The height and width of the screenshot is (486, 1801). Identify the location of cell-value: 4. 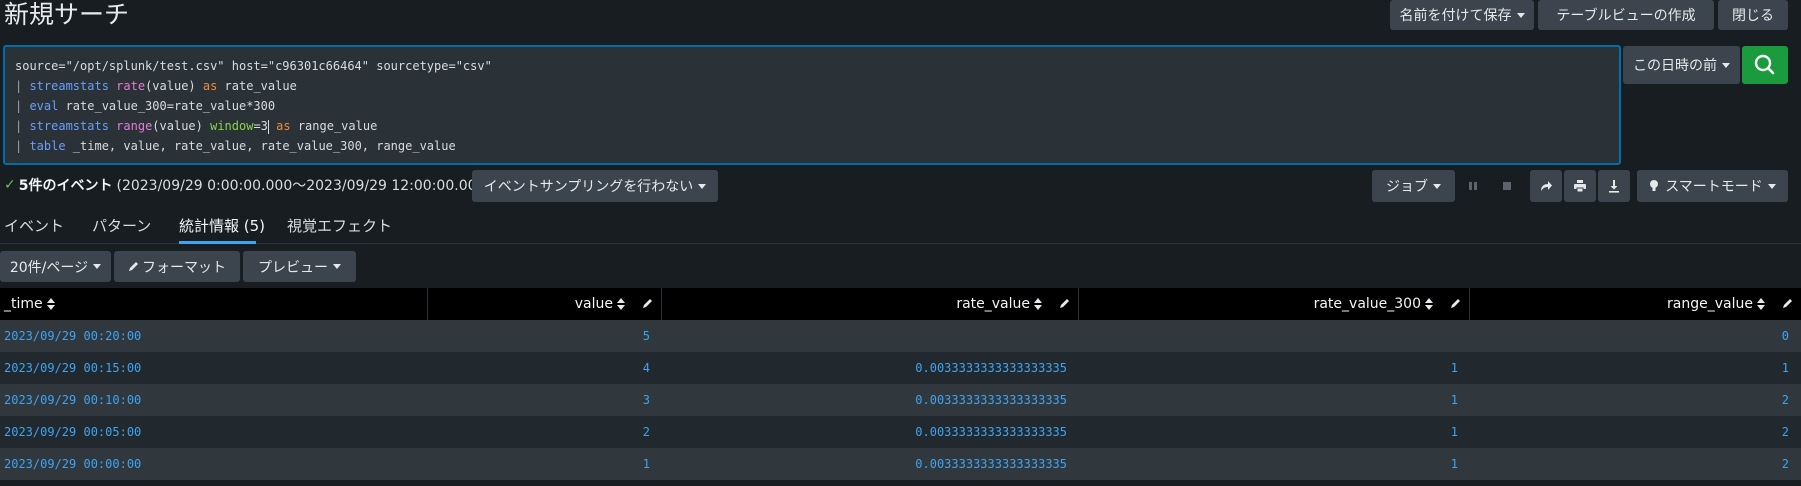
(545, 368).